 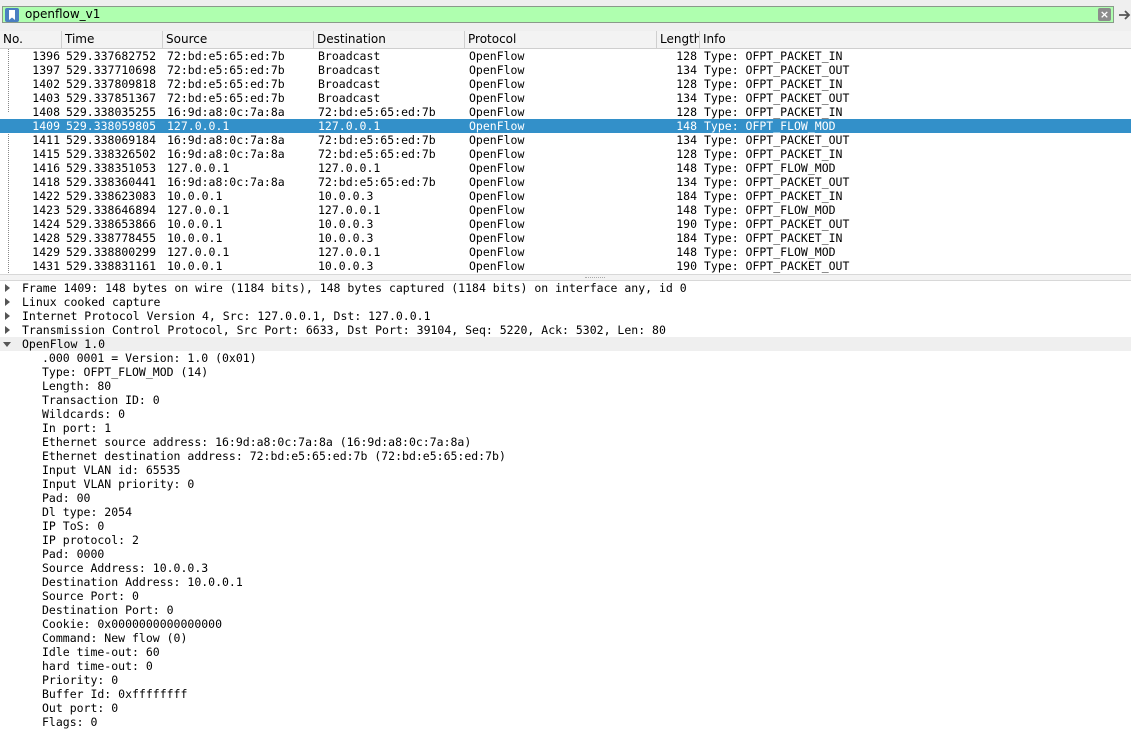 I want to click on detail-section: OpenFlow 1.0, so click(x=565, y=344).